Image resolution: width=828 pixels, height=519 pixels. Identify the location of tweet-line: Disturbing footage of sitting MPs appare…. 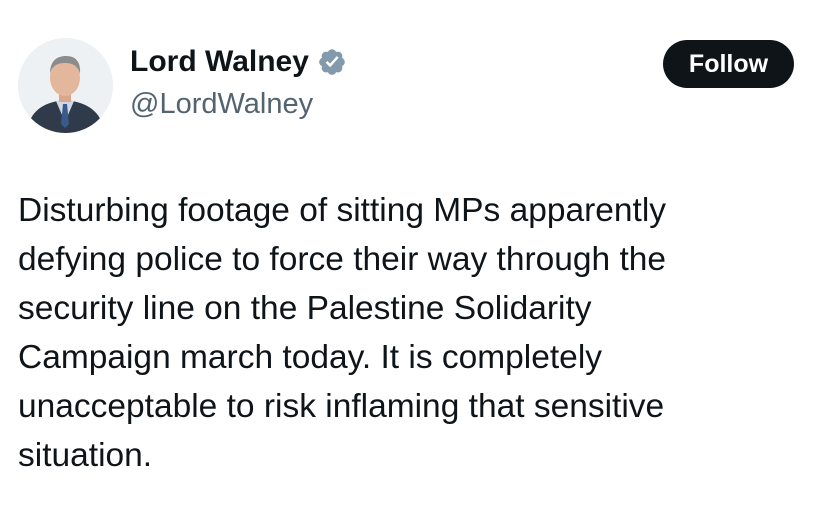
(342, 210).